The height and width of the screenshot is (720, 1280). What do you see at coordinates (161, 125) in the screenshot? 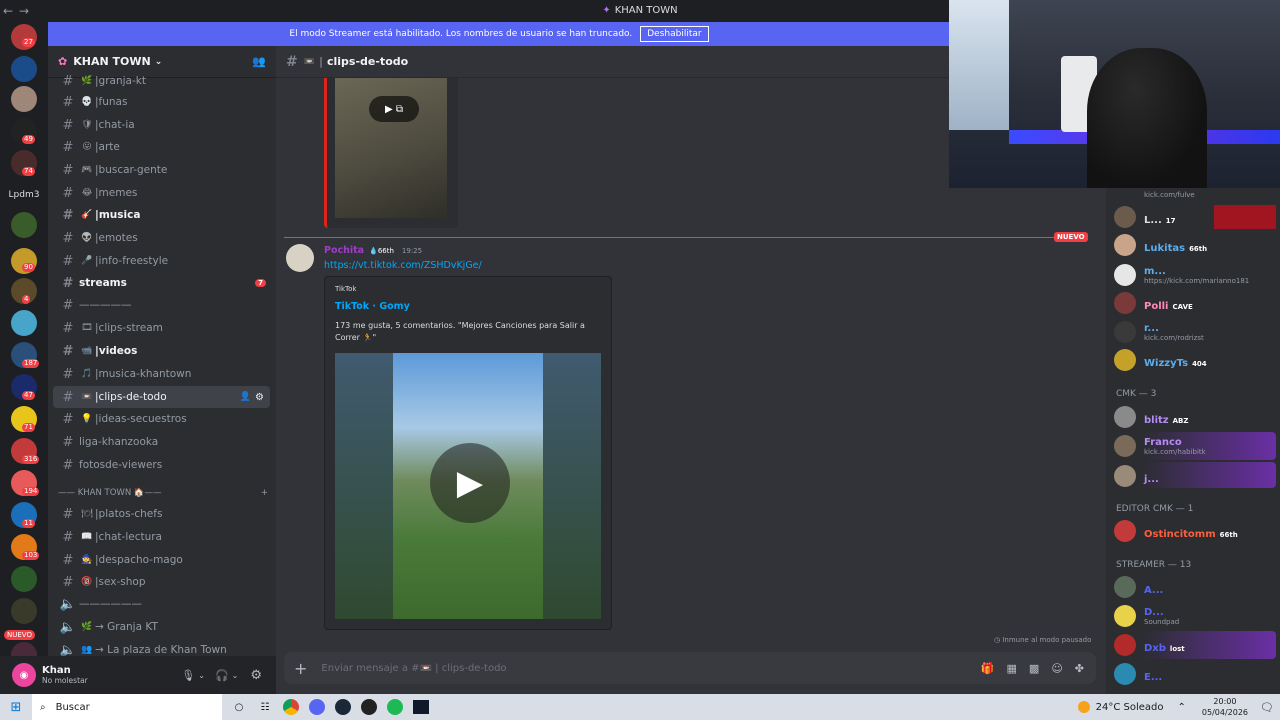
I see `channel-chat-ia: # 🛡 | chat-ia` at bounding box center [161, 125].